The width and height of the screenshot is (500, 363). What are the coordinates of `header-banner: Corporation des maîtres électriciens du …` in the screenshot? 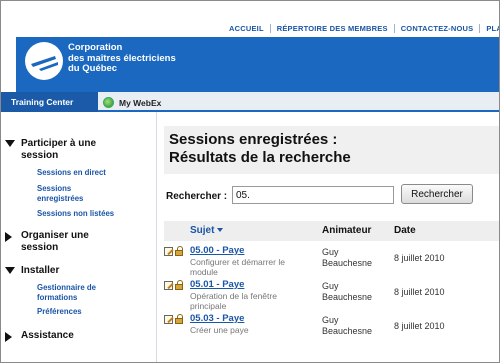 It's located at (257, 64).